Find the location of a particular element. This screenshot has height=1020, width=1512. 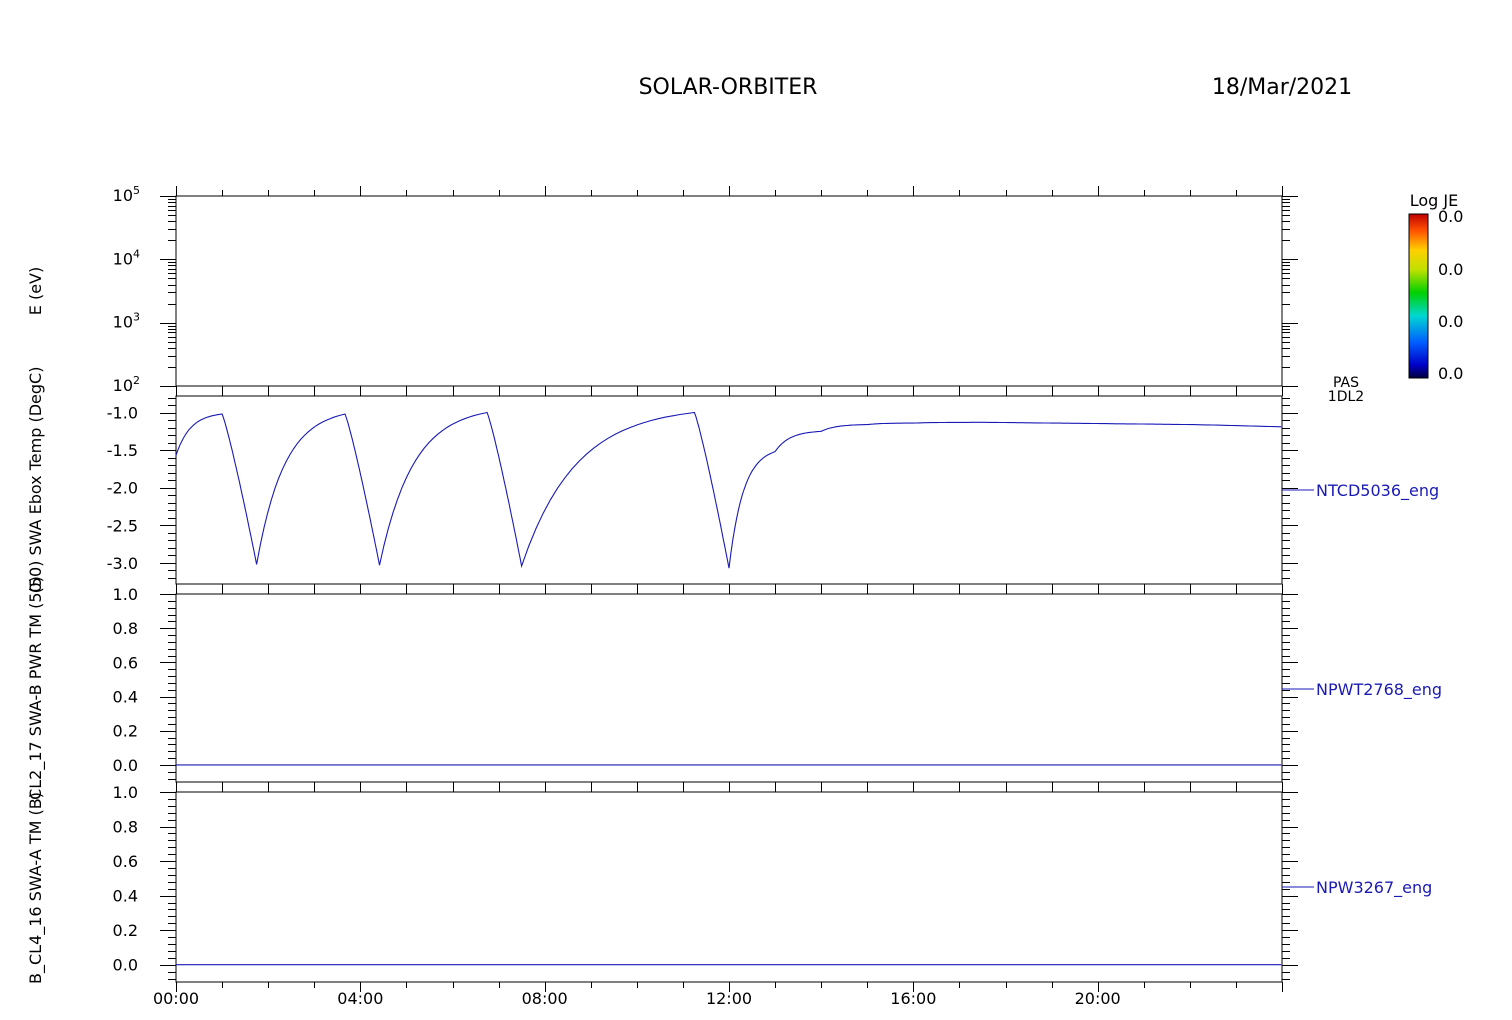

y-tick-label-exponent: 2 is located at coordinates (136, 380).